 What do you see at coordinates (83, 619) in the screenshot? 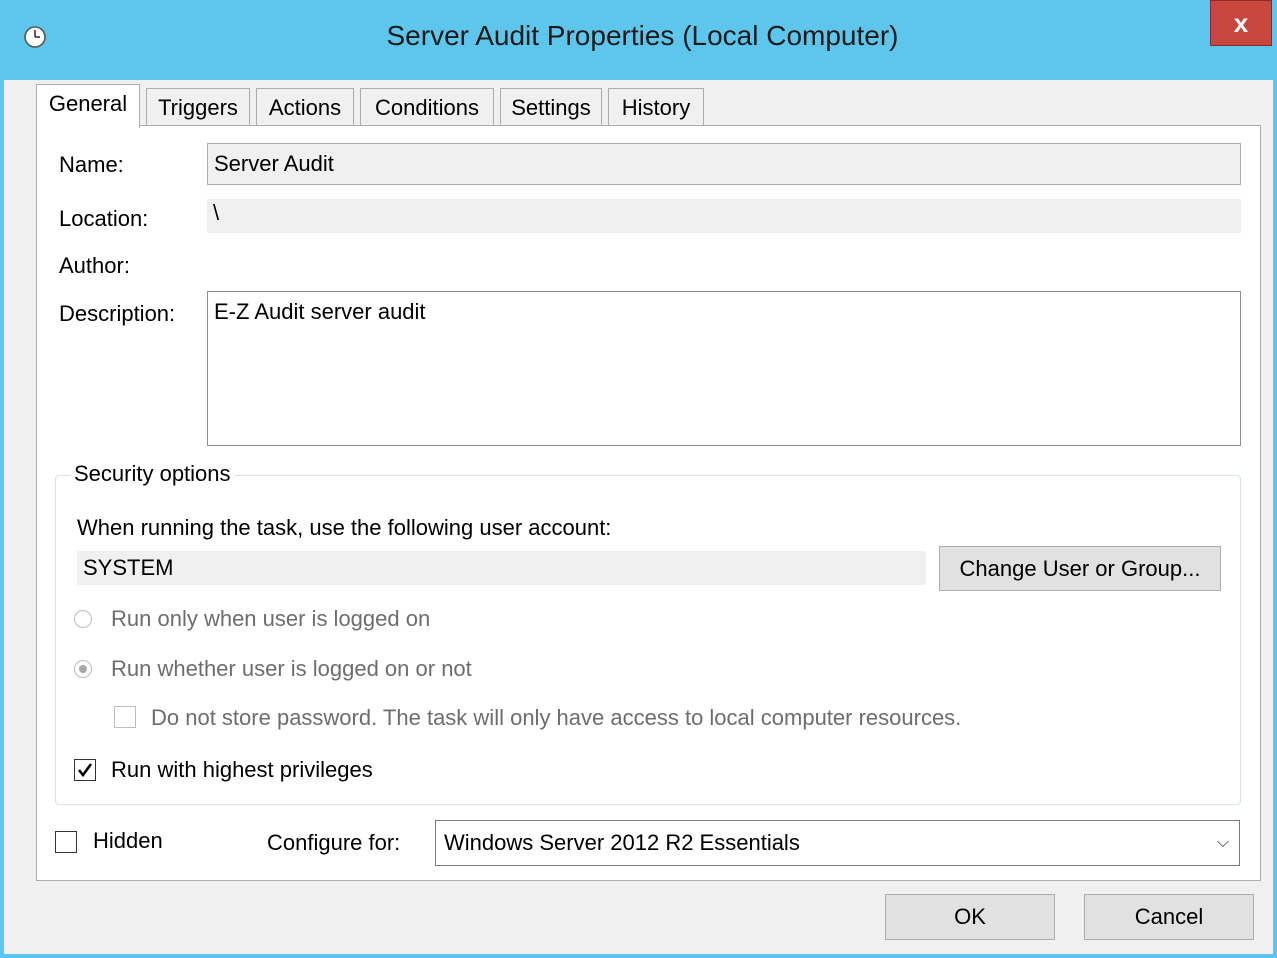
I see `run-logged-on-radio` at bounding box center [83, 619].